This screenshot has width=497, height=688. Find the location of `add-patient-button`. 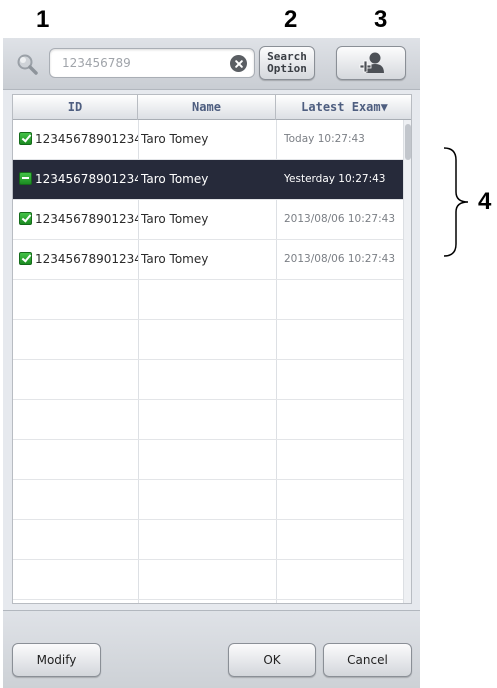

add-patient-button is located at coordinates (371, 63).